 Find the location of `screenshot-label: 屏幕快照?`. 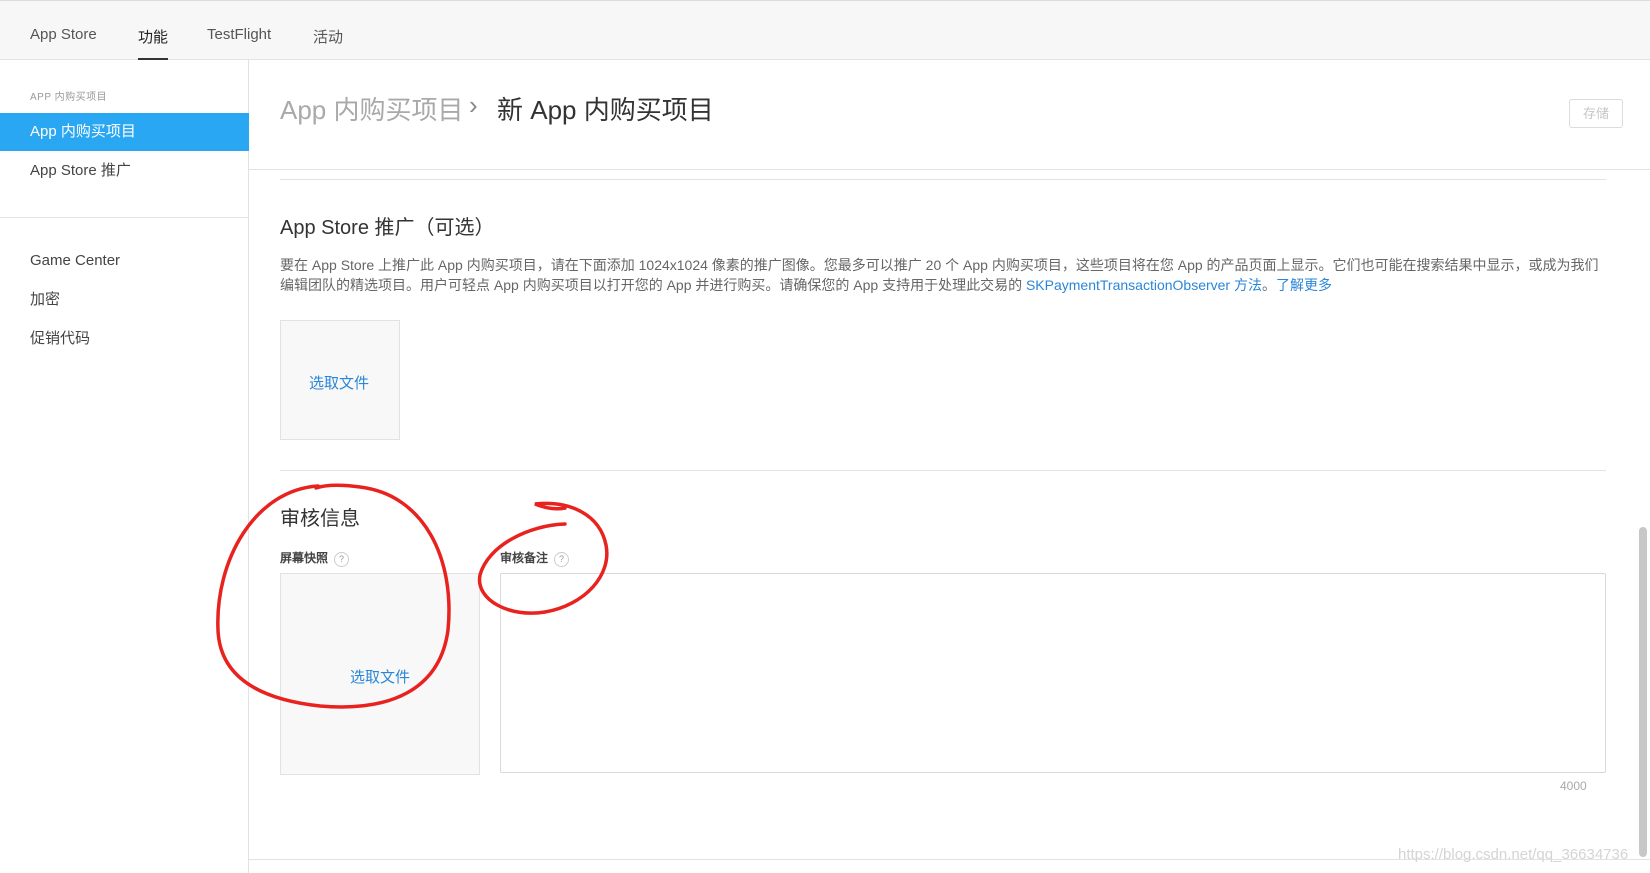

screenshot-label: 屏幕快照? is located at coordinates (315, 558).